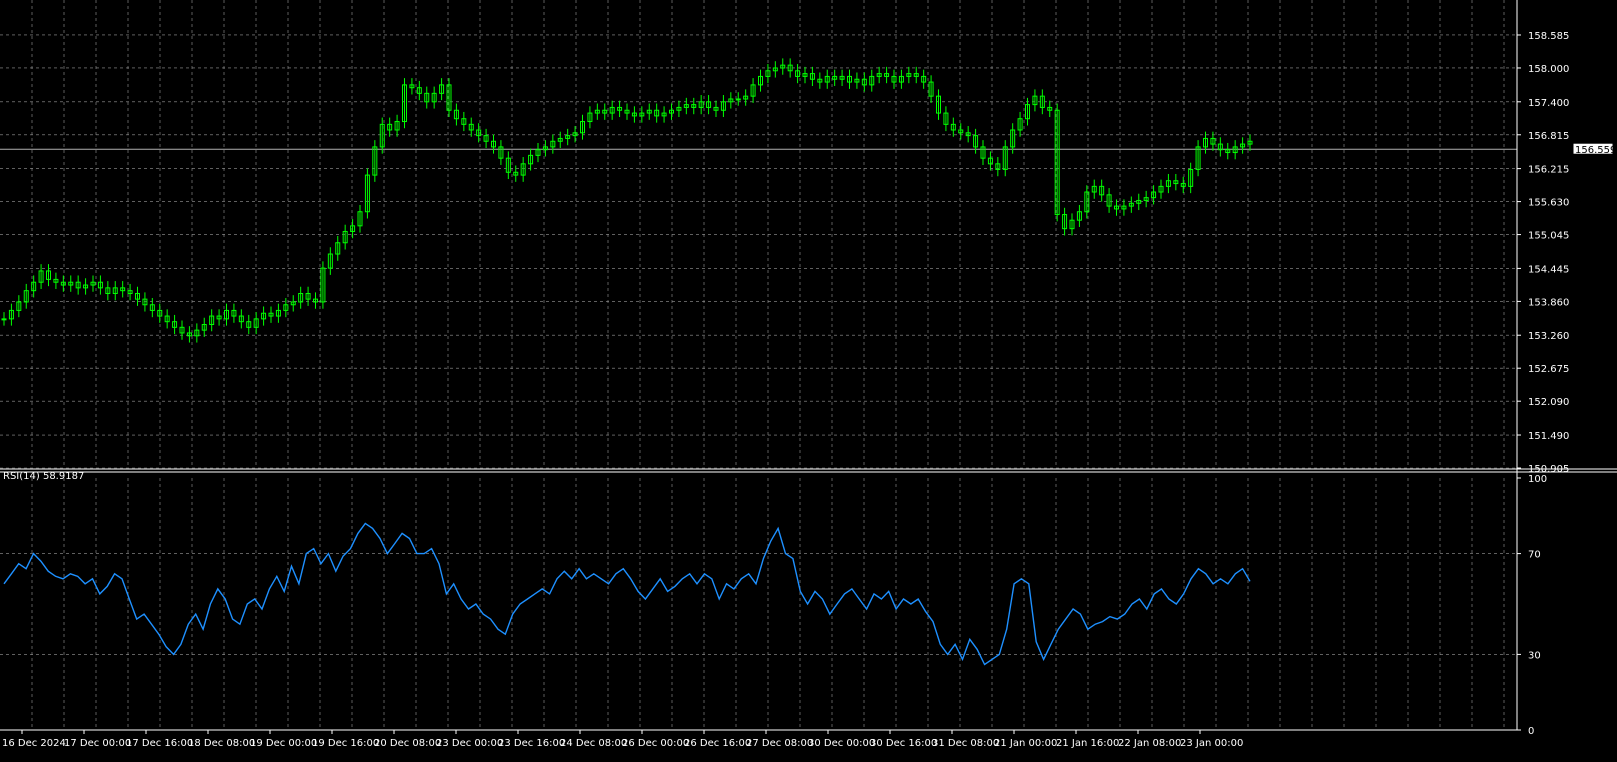 The image size is (1617, 762). I want to click on rsi-series-line, so click(627, 594).